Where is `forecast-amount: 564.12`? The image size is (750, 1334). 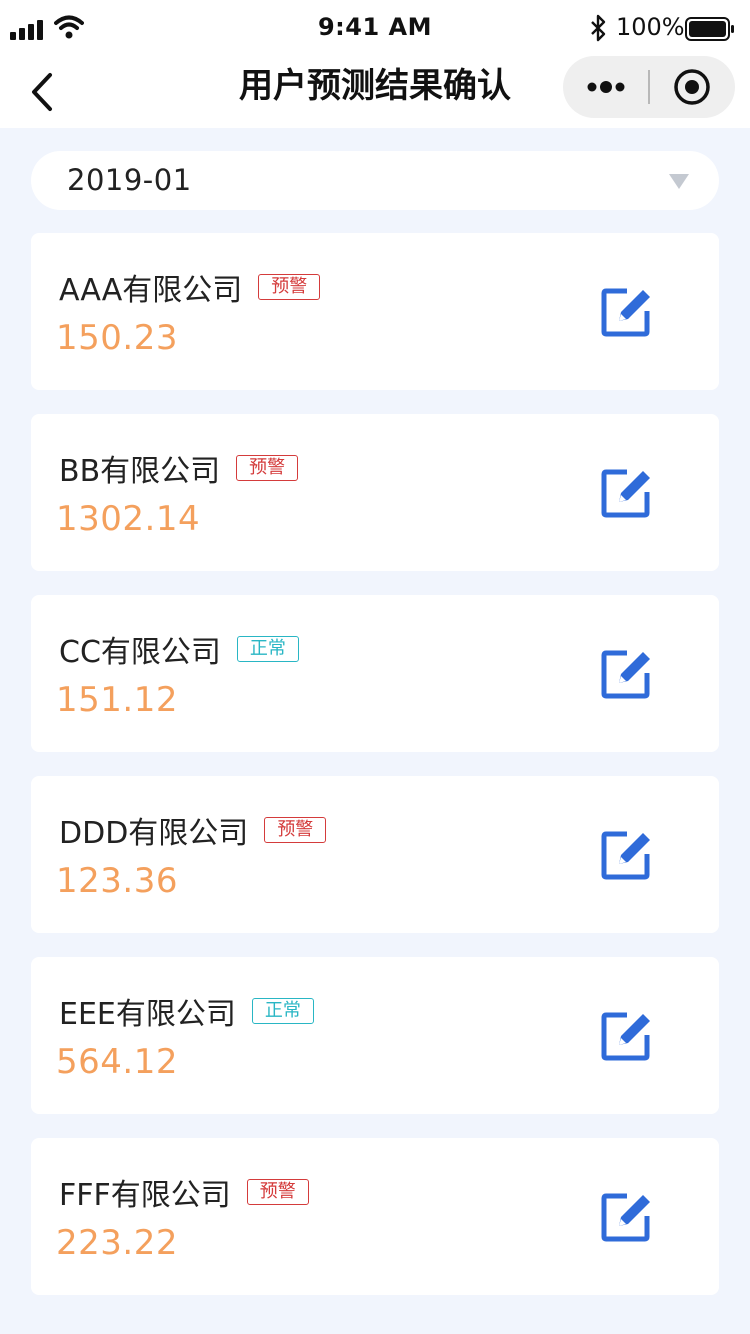
forecast-amount: 564.12 is located at coordinates (117, 1062).